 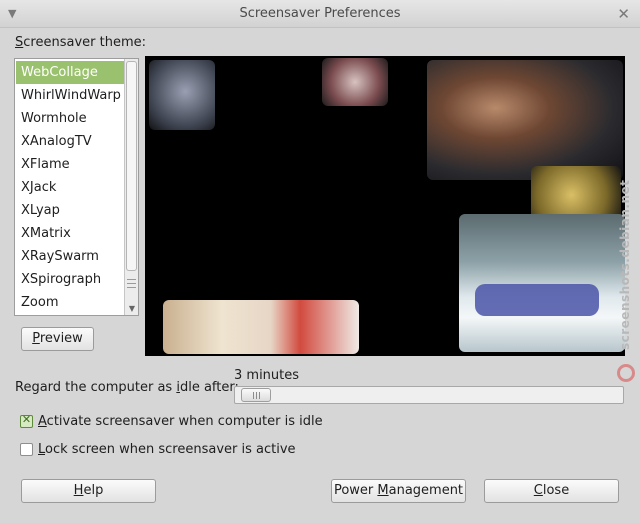 I want to click on scroll-down-icon: ▼, so click(x=132, y=308).